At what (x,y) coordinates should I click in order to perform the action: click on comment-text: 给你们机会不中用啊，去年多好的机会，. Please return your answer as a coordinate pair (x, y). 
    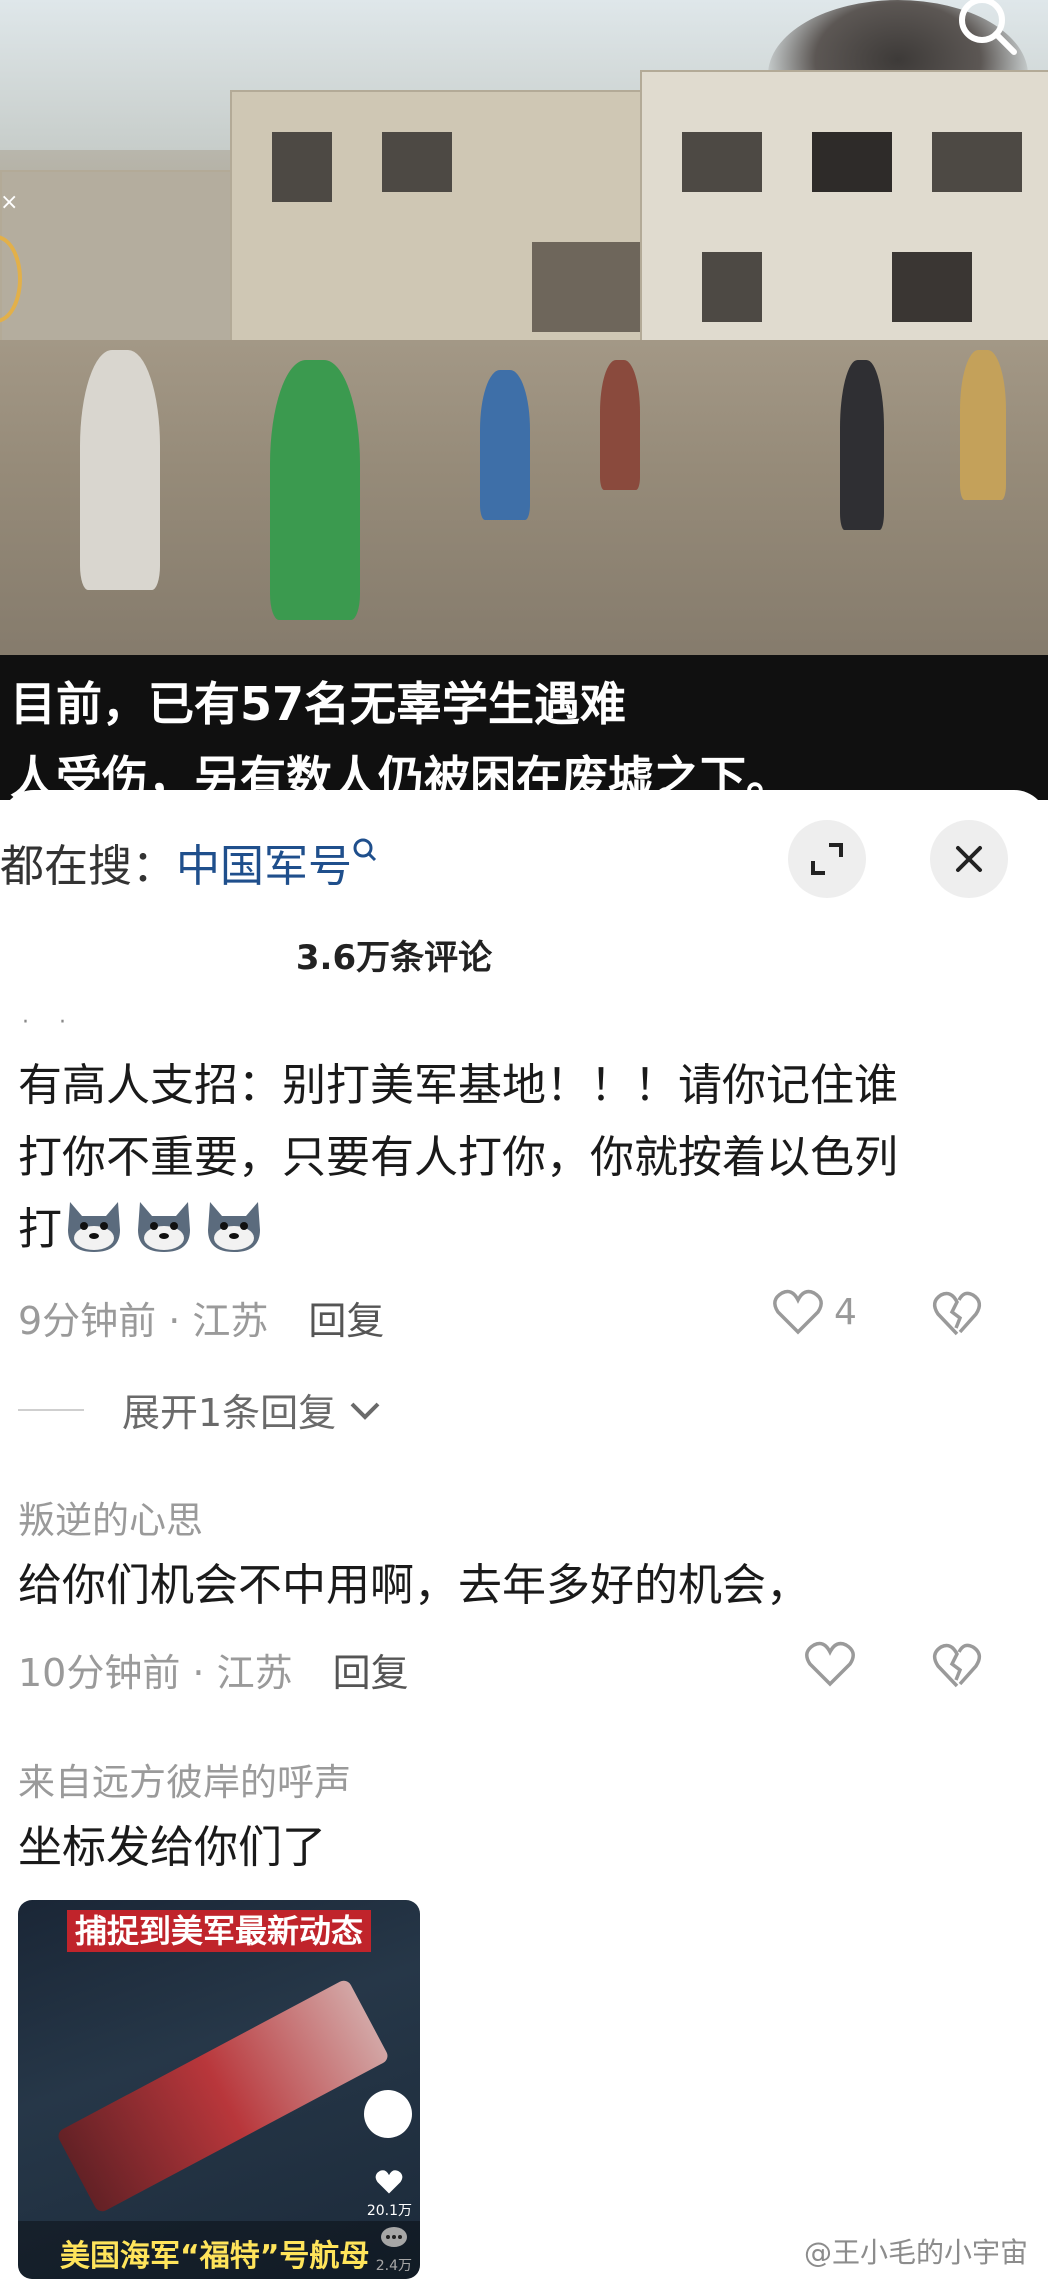
    Looking at the image, I should click on (414, 1585).